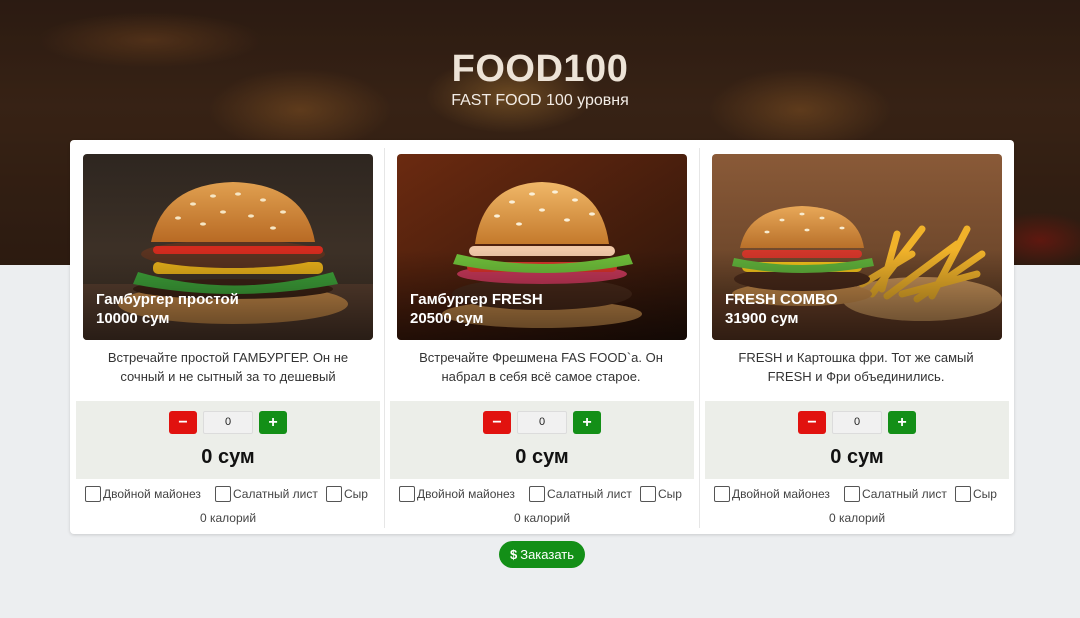  What do you see at coordinates (541, 376) in the screenshot?
I see `description-line: набрал в себя всё самое старое.` at bounding box center [541, 376].